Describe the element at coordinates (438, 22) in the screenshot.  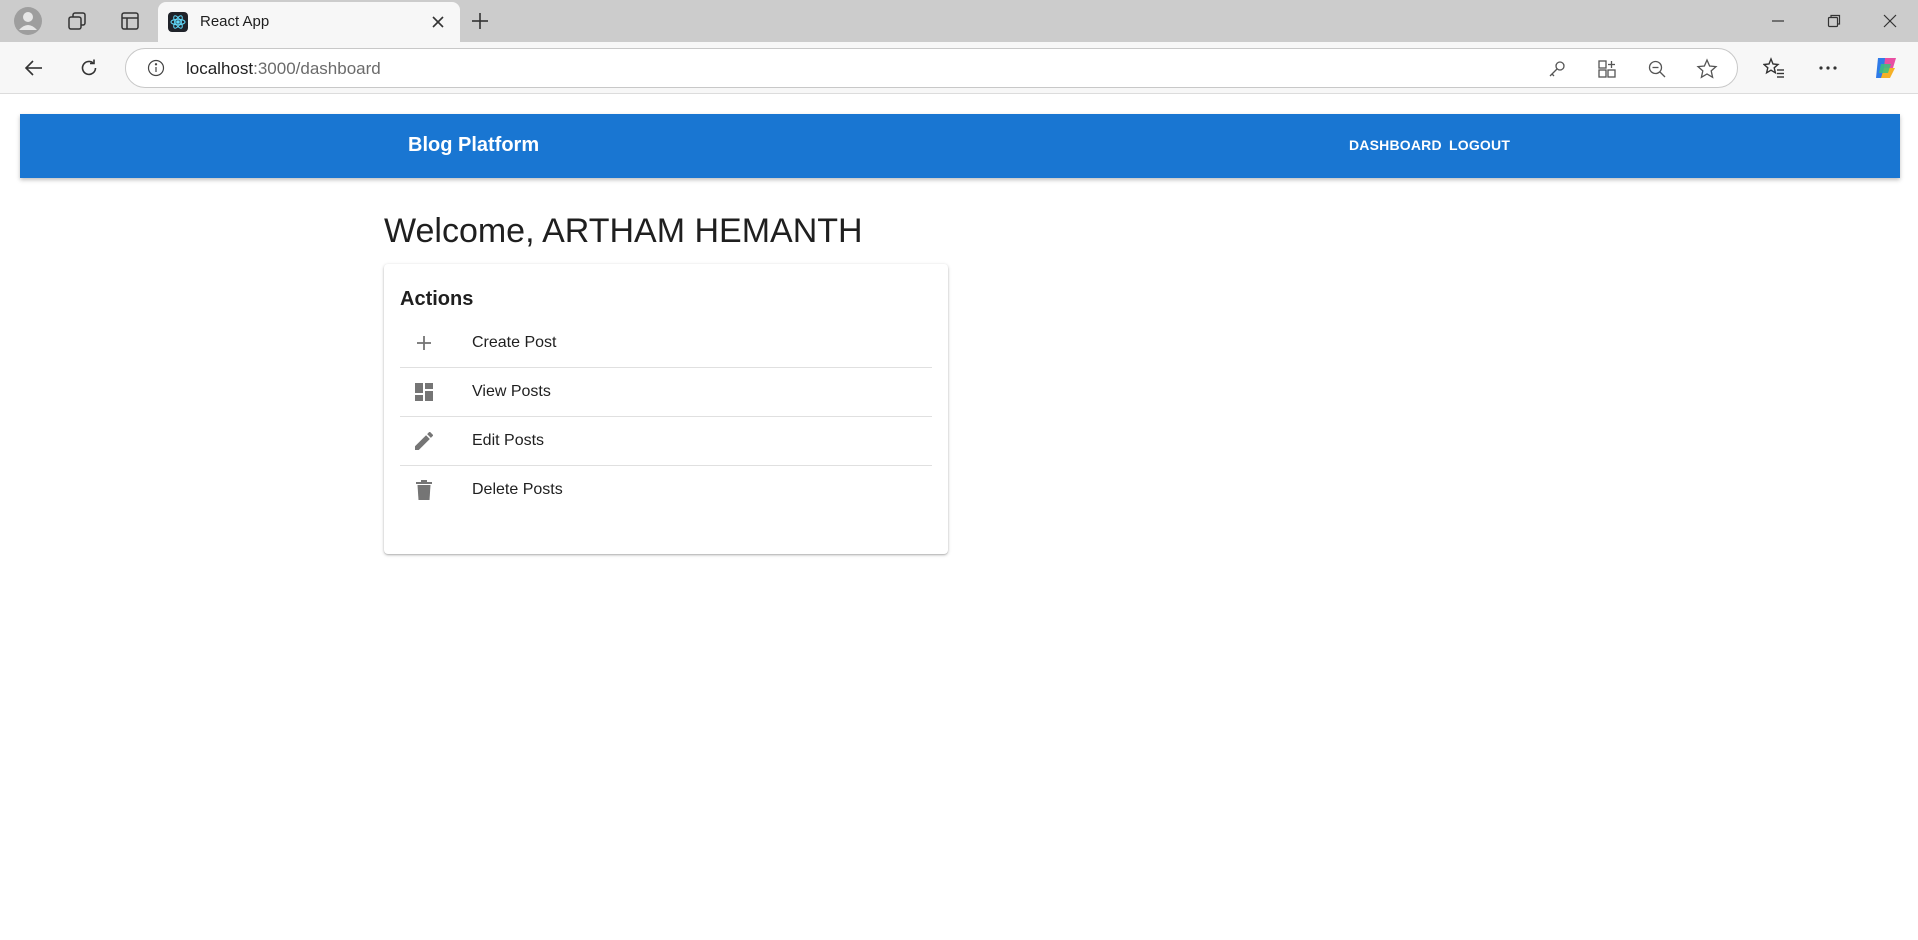
I see `close-tab-icon` at that location.